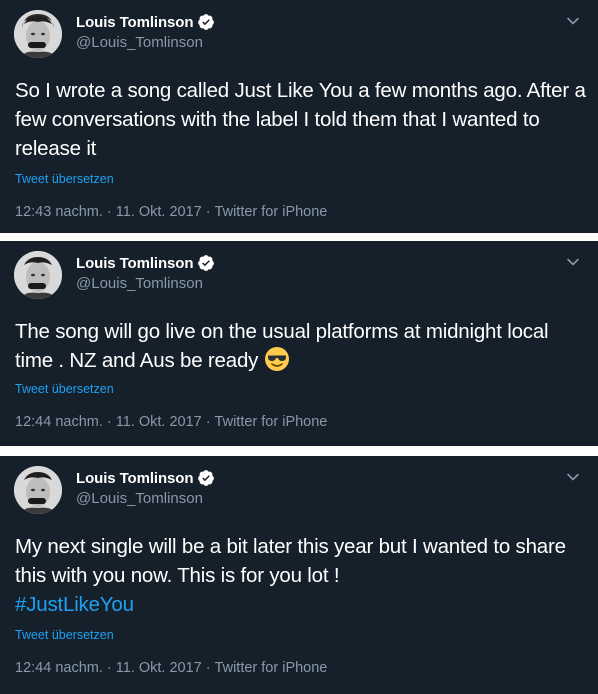 This screenshot has width=598, height=694. I want to click on smiling-face-with-sunglasses-icon, so click(277, 359).